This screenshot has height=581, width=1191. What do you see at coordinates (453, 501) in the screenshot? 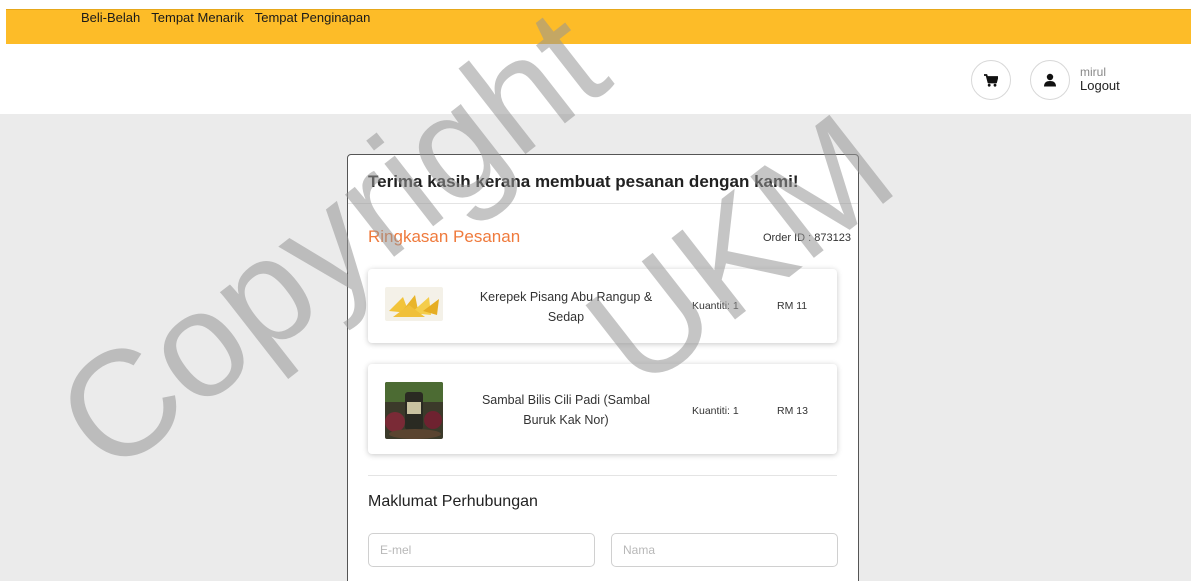
I see `contact-info-title: Maklumat Perhubungan` at bounding box center [453, 501].